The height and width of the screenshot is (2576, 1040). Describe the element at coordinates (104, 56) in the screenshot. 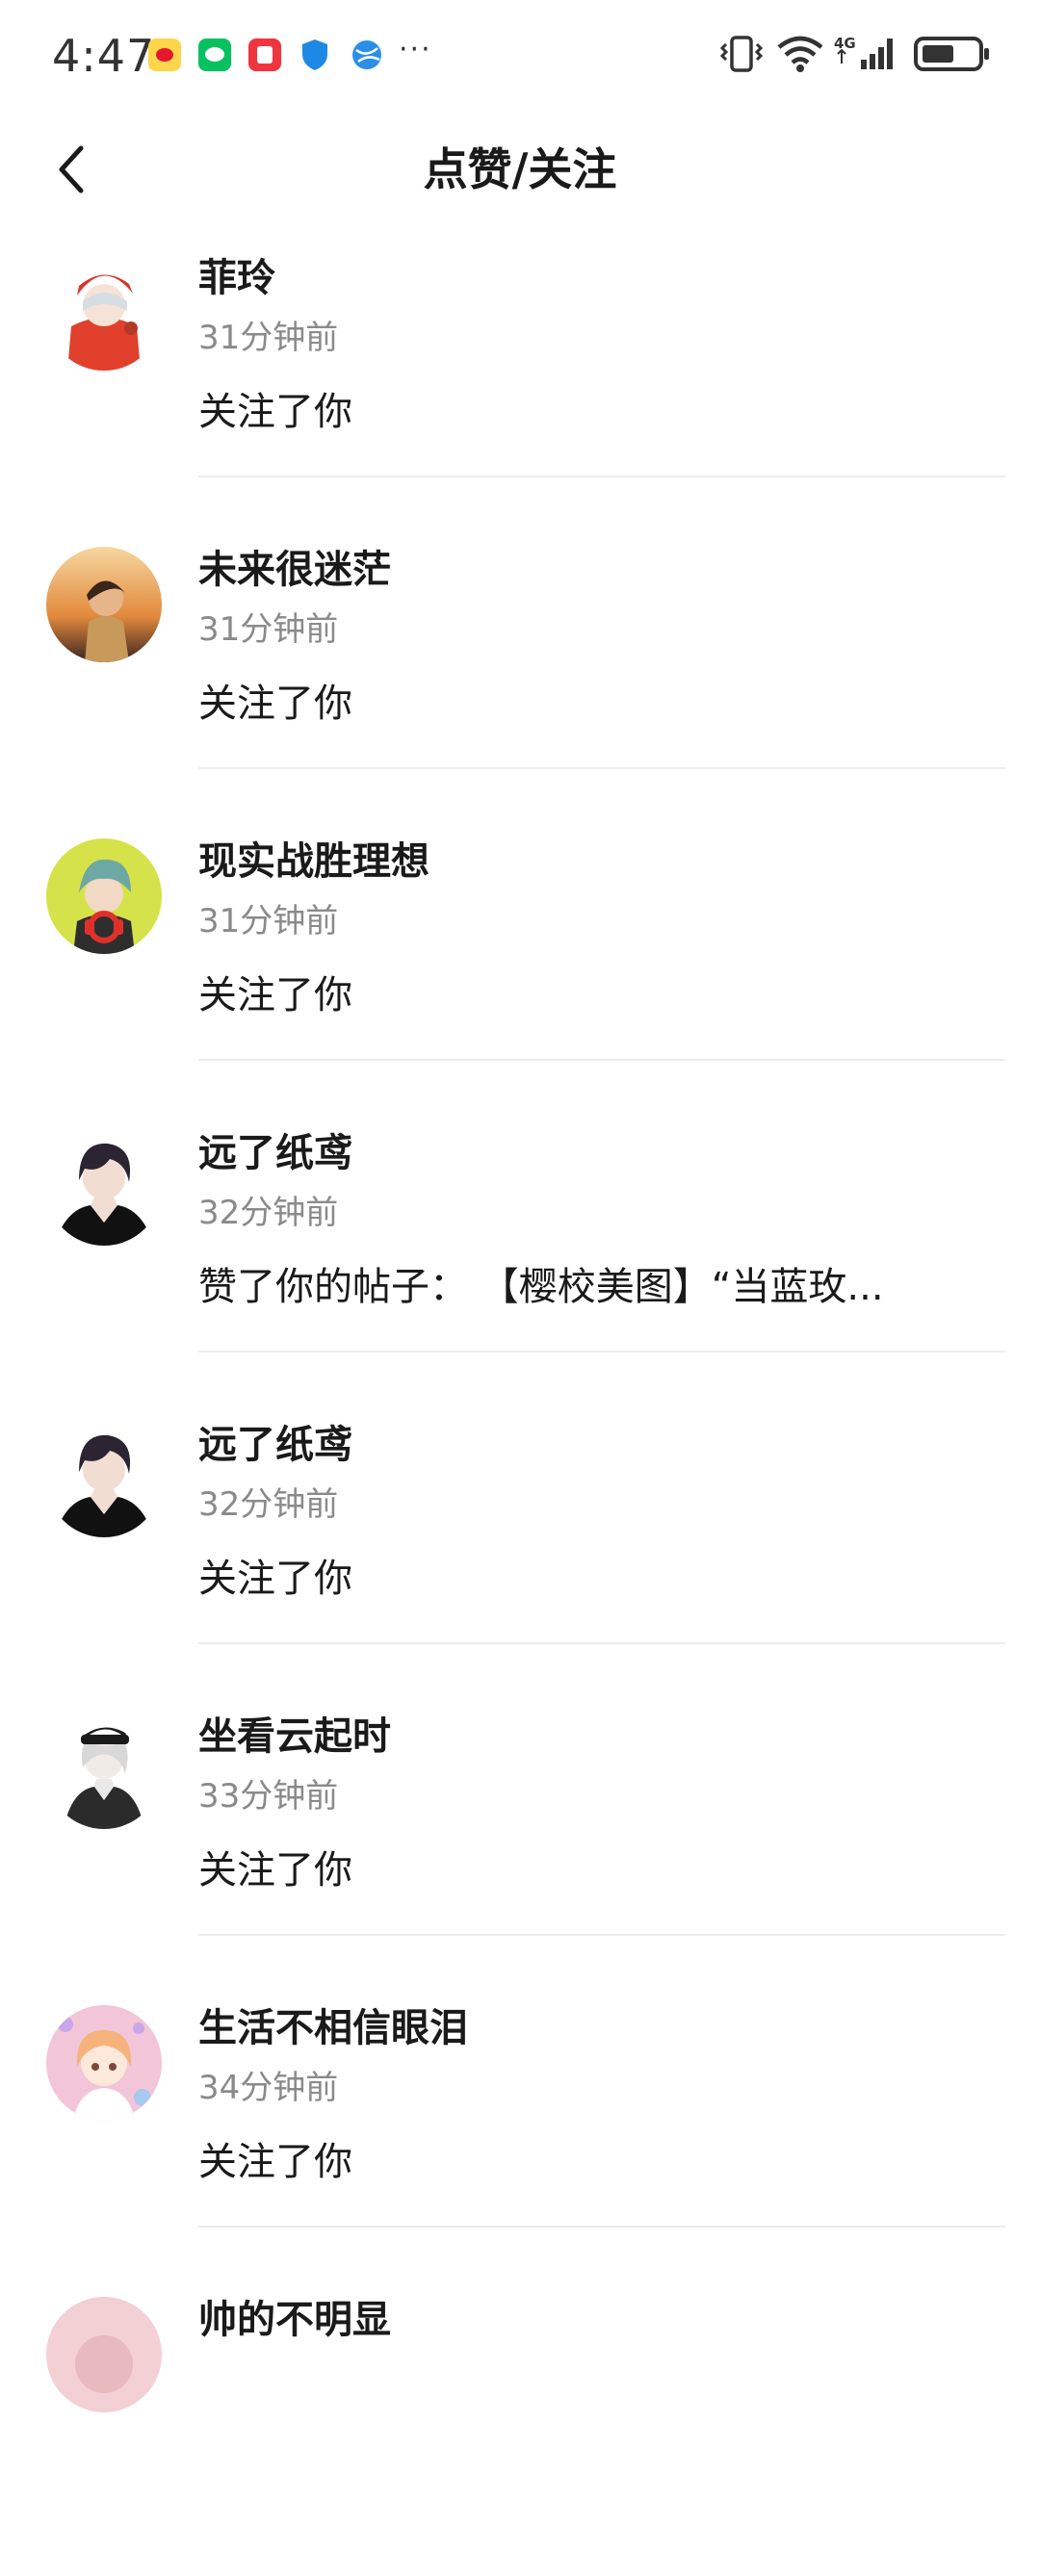

I see `status-time: 4:47` at that location.